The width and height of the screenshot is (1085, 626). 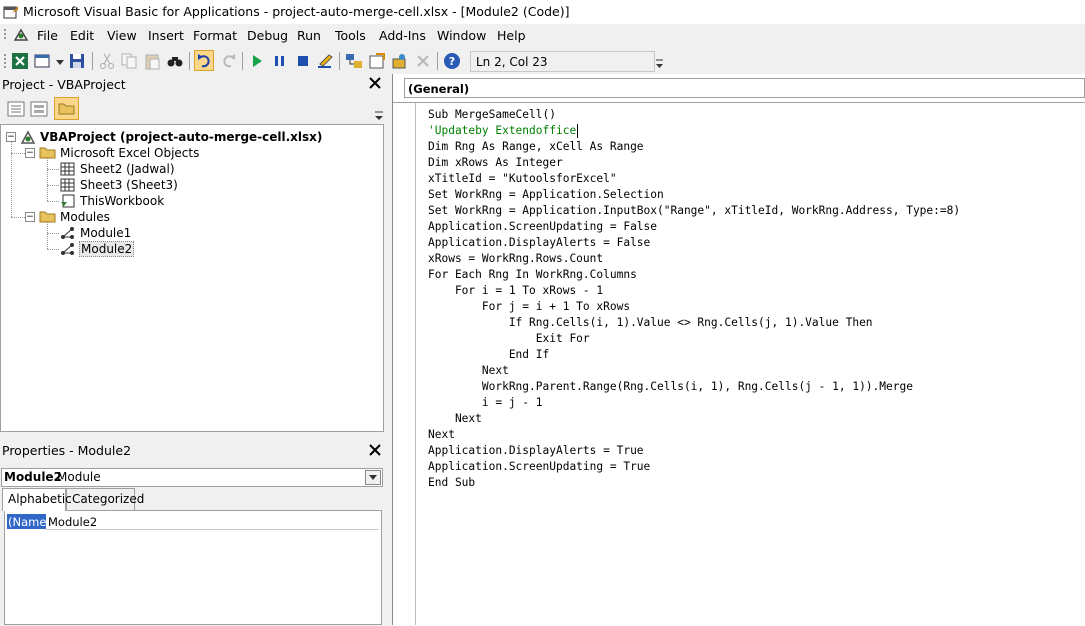 I want to click on code-line: Application.ScreenUpdating = True, so click(x=539, y=467).